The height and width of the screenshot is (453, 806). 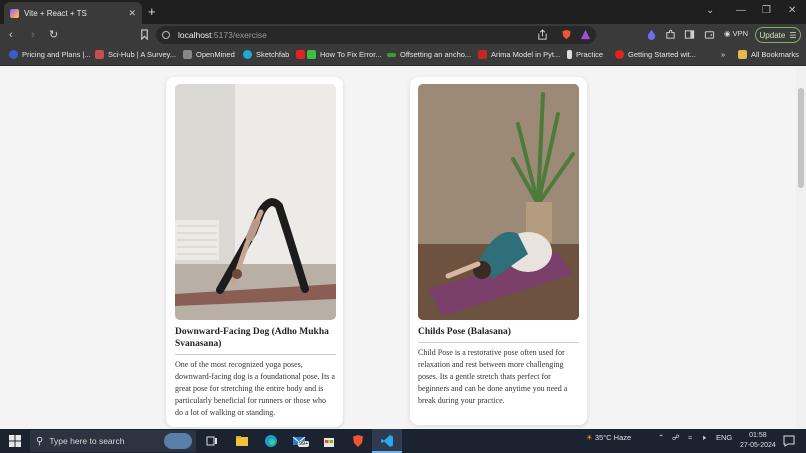 I want to click on weather-text: 35°C Haze, so click(x=613, y=437).